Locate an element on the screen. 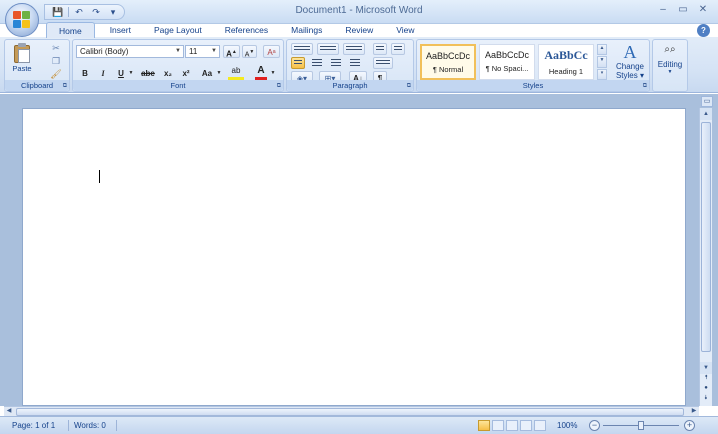 This screenshot has width=718, height=434. styles-gallery-scroll: ▲ ▼ ▾ is located at coordinates (602, 62).